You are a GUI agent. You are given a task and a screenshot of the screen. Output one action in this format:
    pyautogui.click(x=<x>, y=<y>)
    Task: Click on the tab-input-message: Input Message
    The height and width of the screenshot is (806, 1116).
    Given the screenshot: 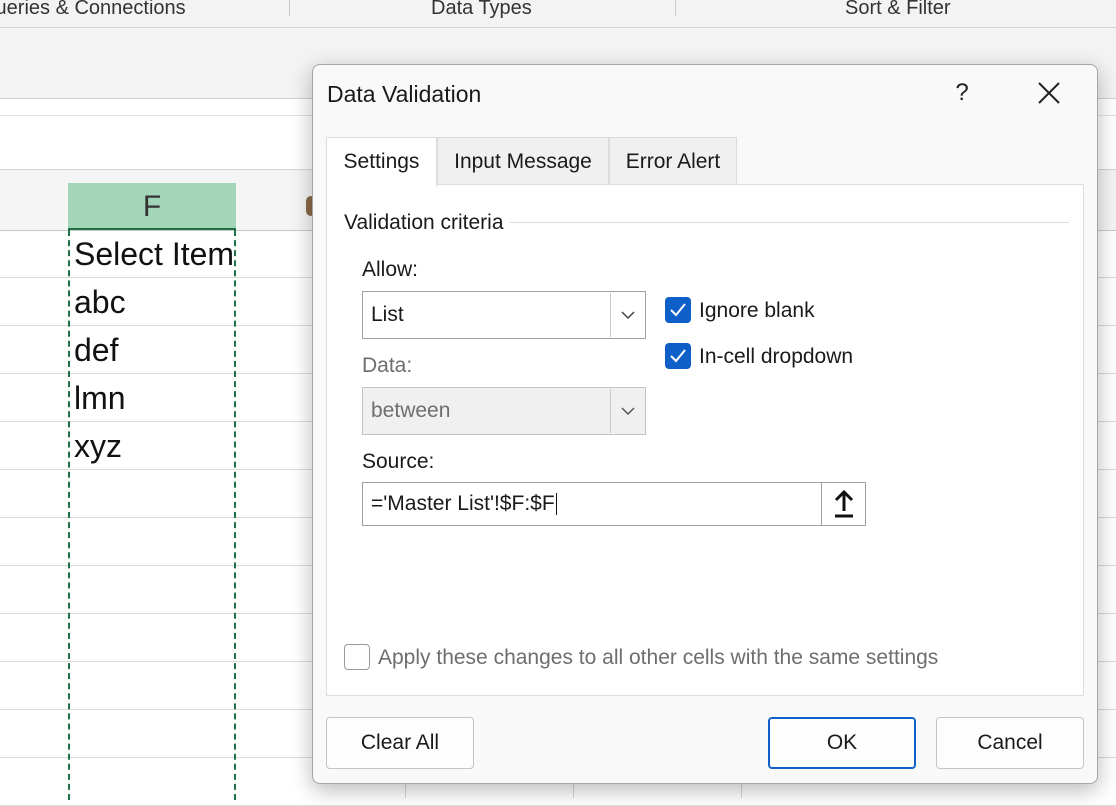 What is the action you would take?
    pyautogui.click(x=523, y=161)
    